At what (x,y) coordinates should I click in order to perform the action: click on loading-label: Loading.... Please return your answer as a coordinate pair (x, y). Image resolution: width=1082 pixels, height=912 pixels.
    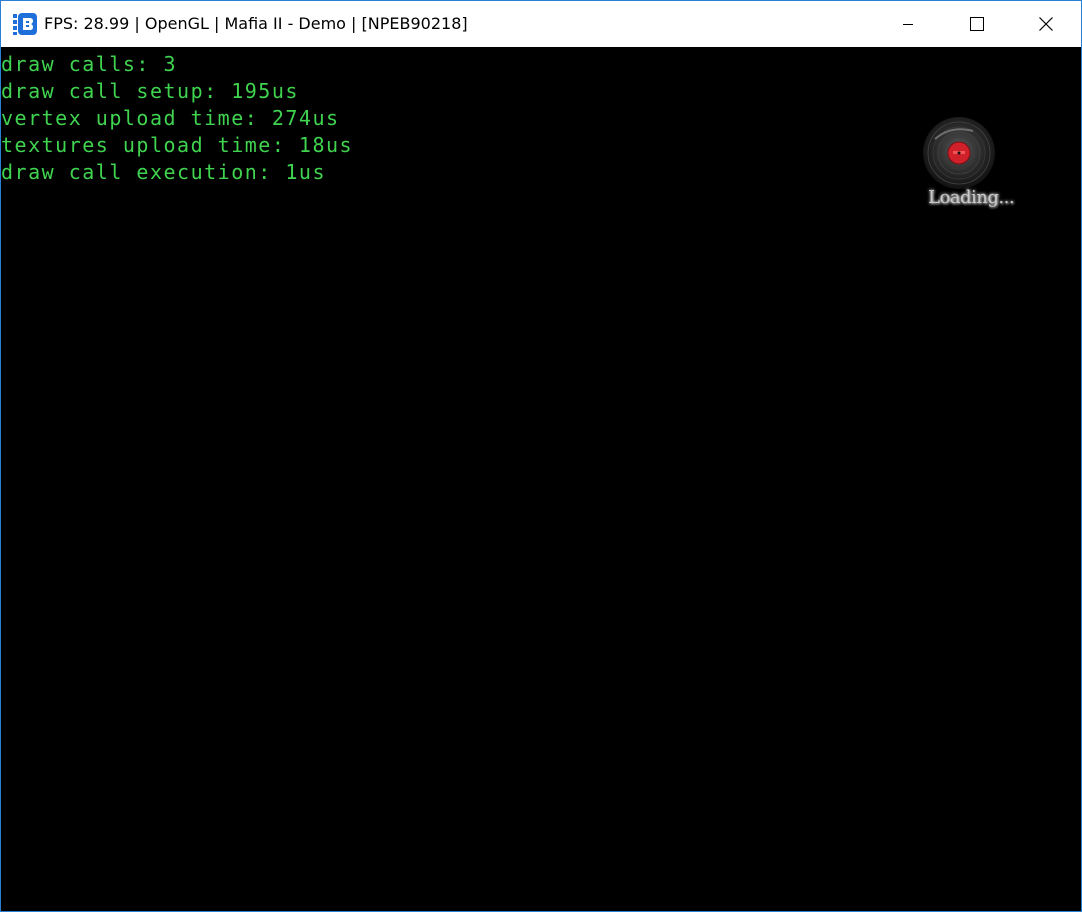
    Looking at the image, I should click on (971, 197).